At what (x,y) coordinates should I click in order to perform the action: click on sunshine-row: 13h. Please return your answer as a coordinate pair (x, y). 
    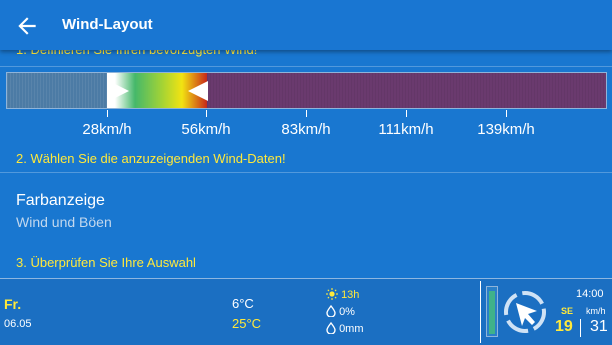
    Looking at the image, I should click on (342, 294).